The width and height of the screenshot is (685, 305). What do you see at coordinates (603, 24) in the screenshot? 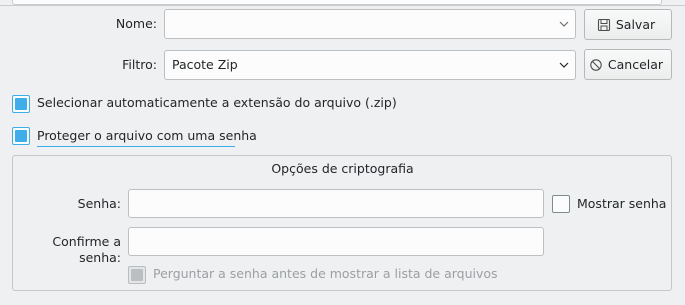
I see `floppy-disk-icon` at bounding box center [603, 24].